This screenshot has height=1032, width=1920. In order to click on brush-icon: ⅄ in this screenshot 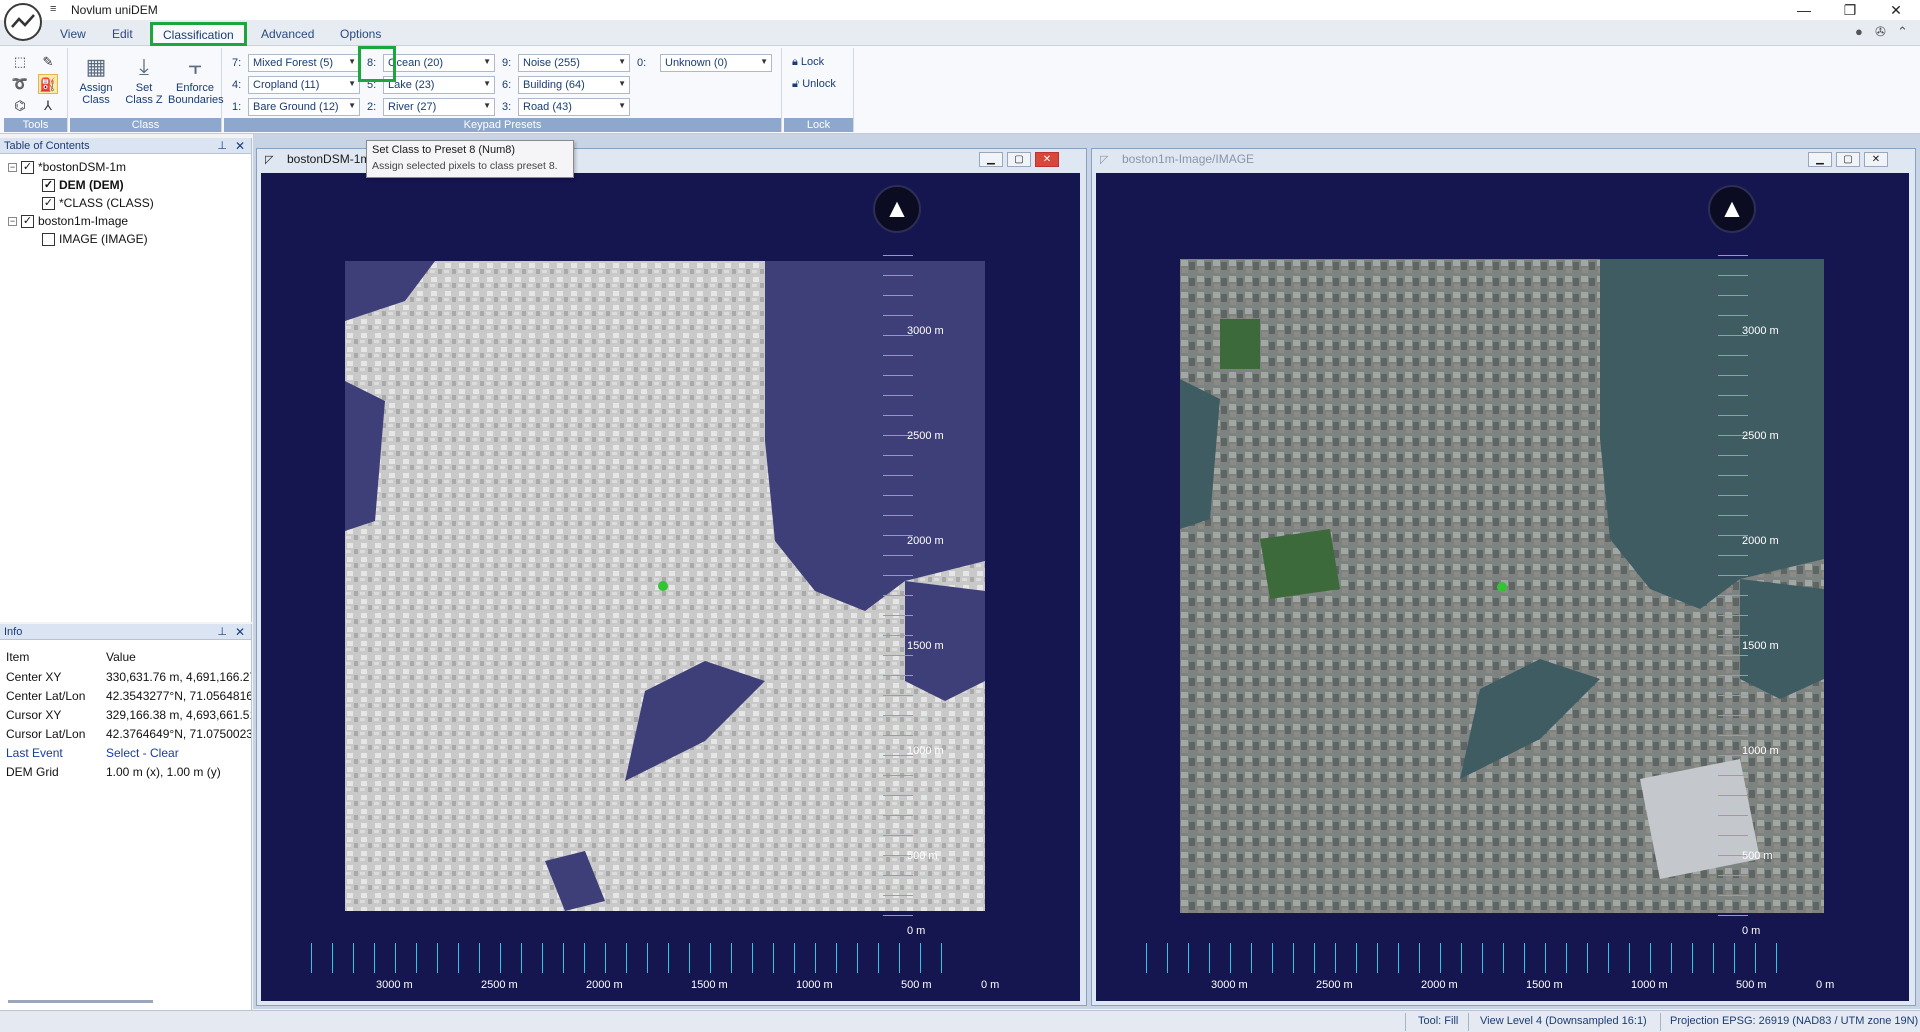, I will do `click(48, 106)`.